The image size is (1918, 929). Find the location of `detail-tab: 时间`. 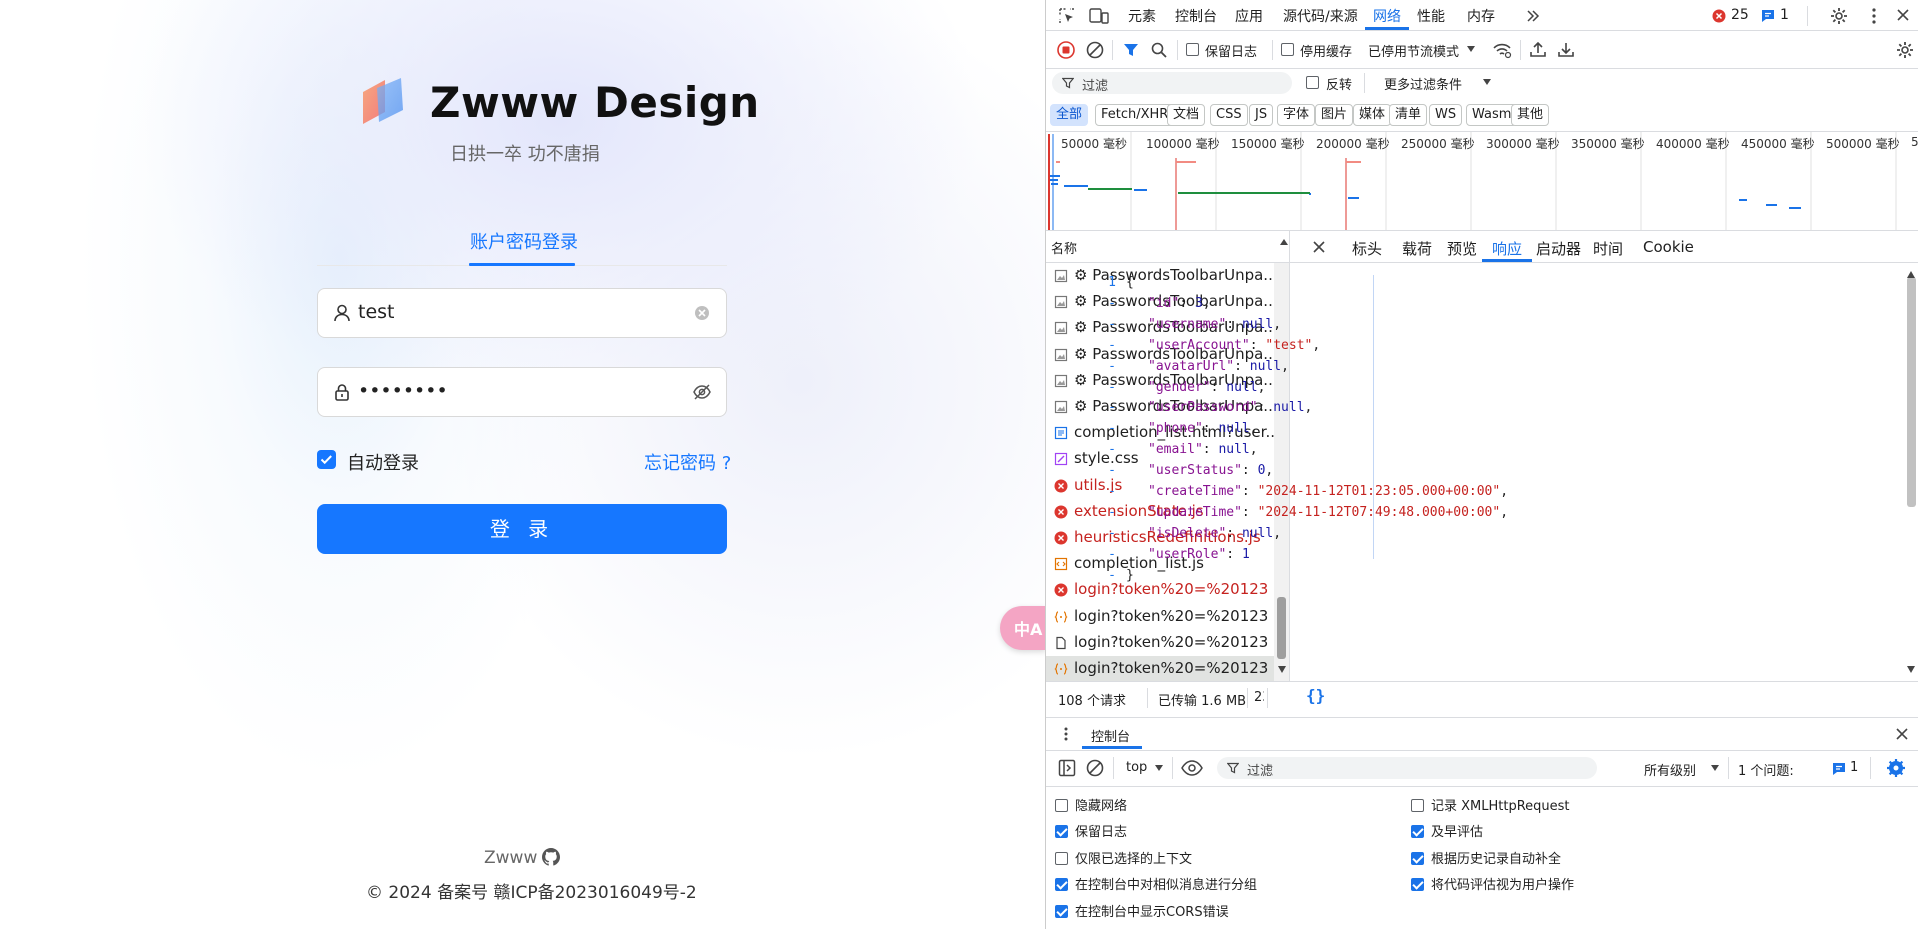

detail-tab: 时间 is located at coordinates (1608, 248).